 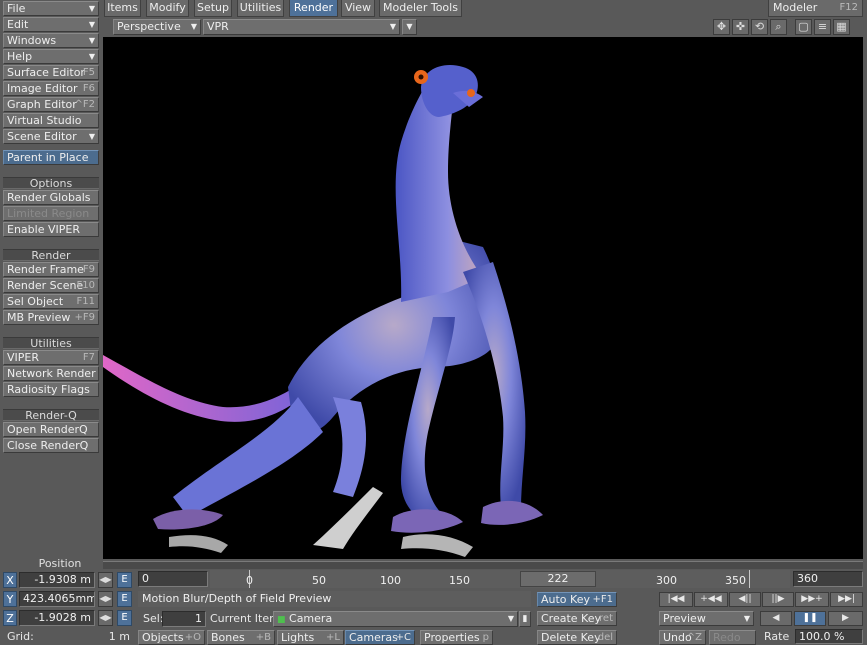 What do you see at coordinates (483, 565) in the screenshot?
I see `timeline-track` at bounding box center [483, 565].